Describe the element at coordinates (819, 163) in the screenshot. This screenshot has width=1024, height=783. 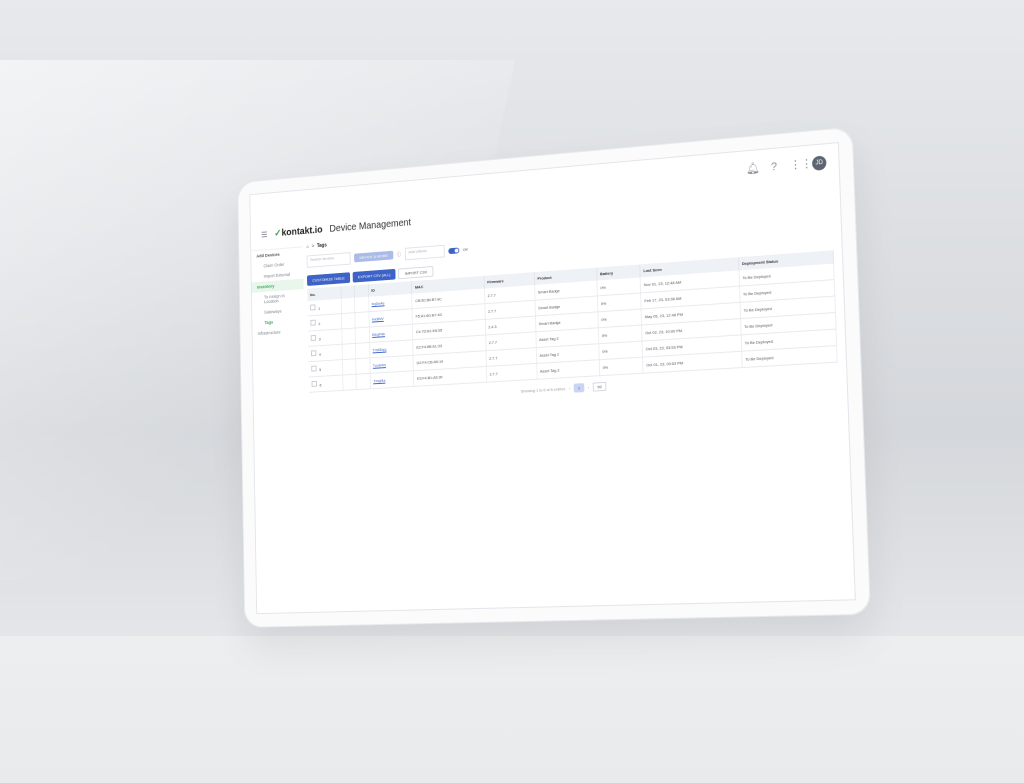
I see `avatar: JD` at that location.